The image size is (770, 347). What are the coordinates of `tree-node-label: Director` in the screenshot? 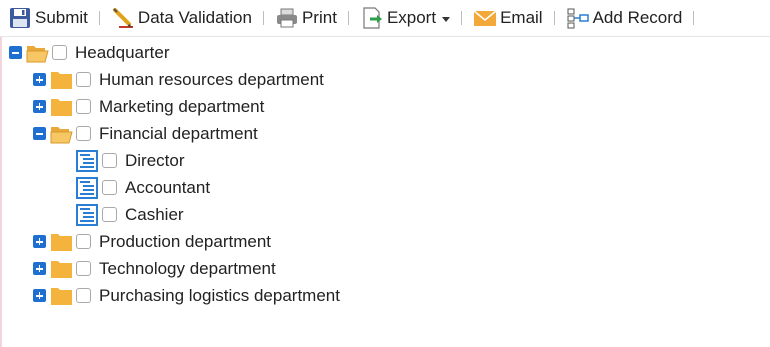 It's located at (155, 161).